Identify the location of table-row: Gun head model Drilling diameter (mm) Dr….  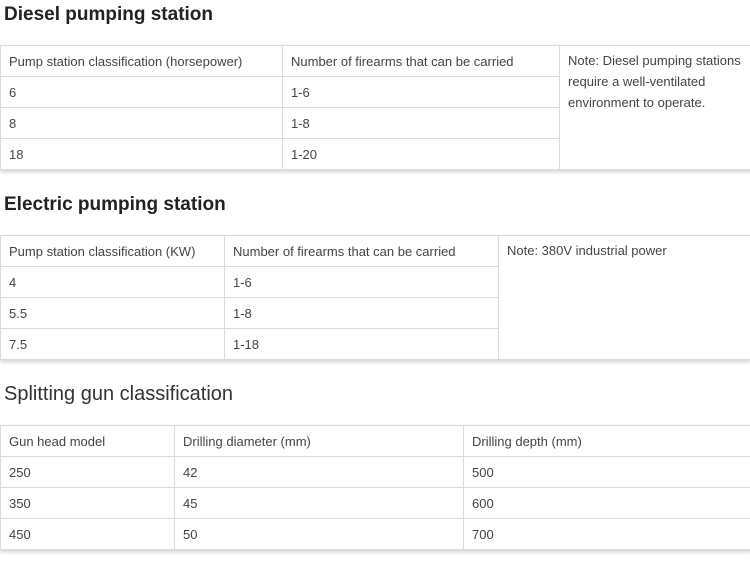
(375, 441).